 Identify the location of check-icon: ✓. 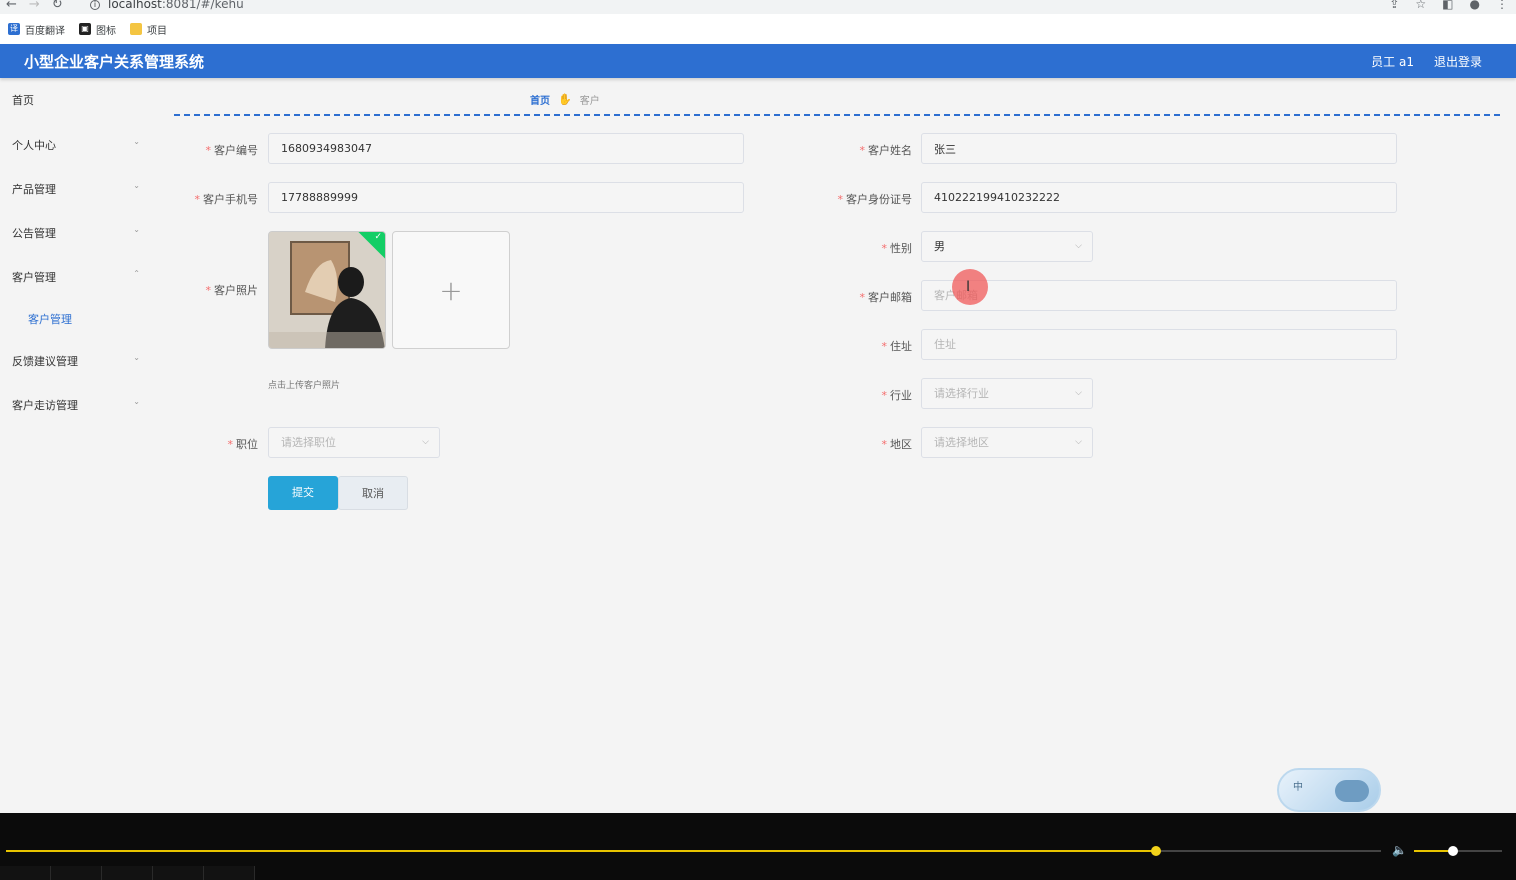
(378, 237).